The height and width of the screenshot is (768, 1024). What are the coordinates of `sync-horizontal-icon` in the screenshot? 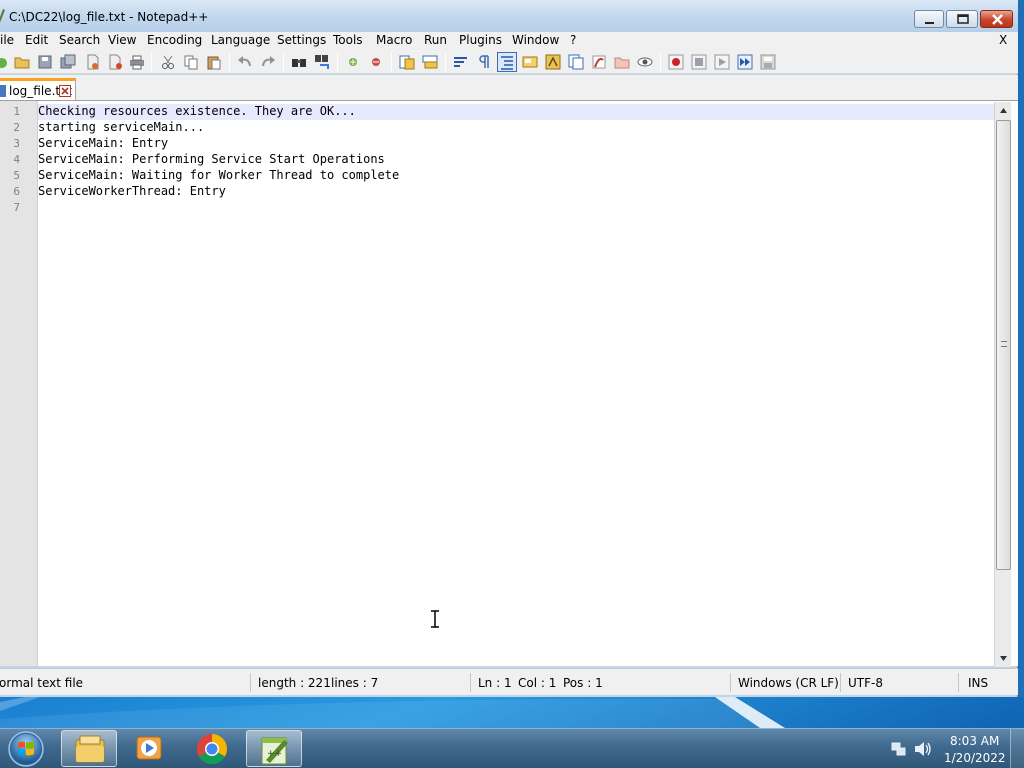 It's located at (430, 62).